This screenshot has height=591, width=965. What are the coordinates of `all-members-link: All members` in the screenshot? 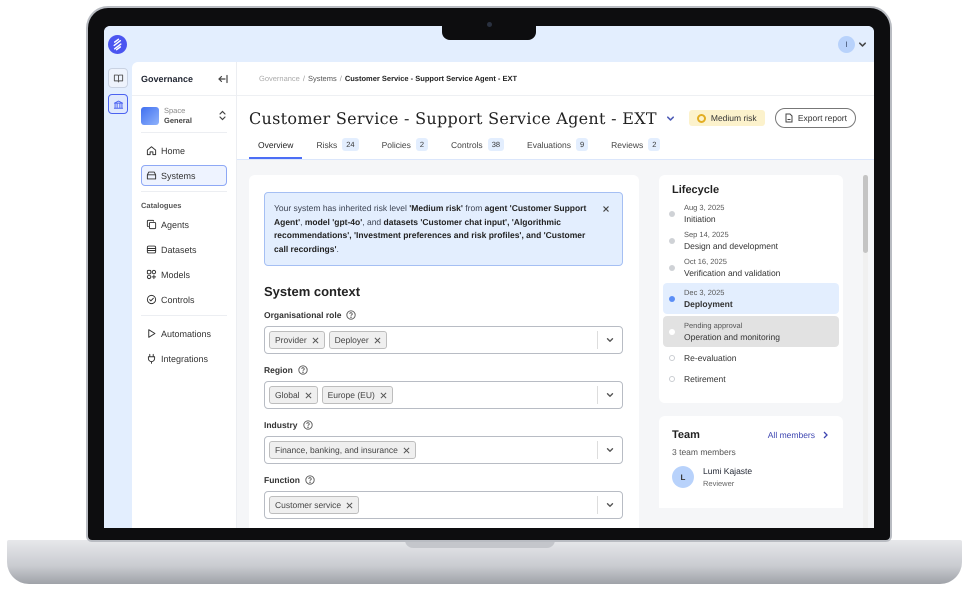 It's located at (798, 435).